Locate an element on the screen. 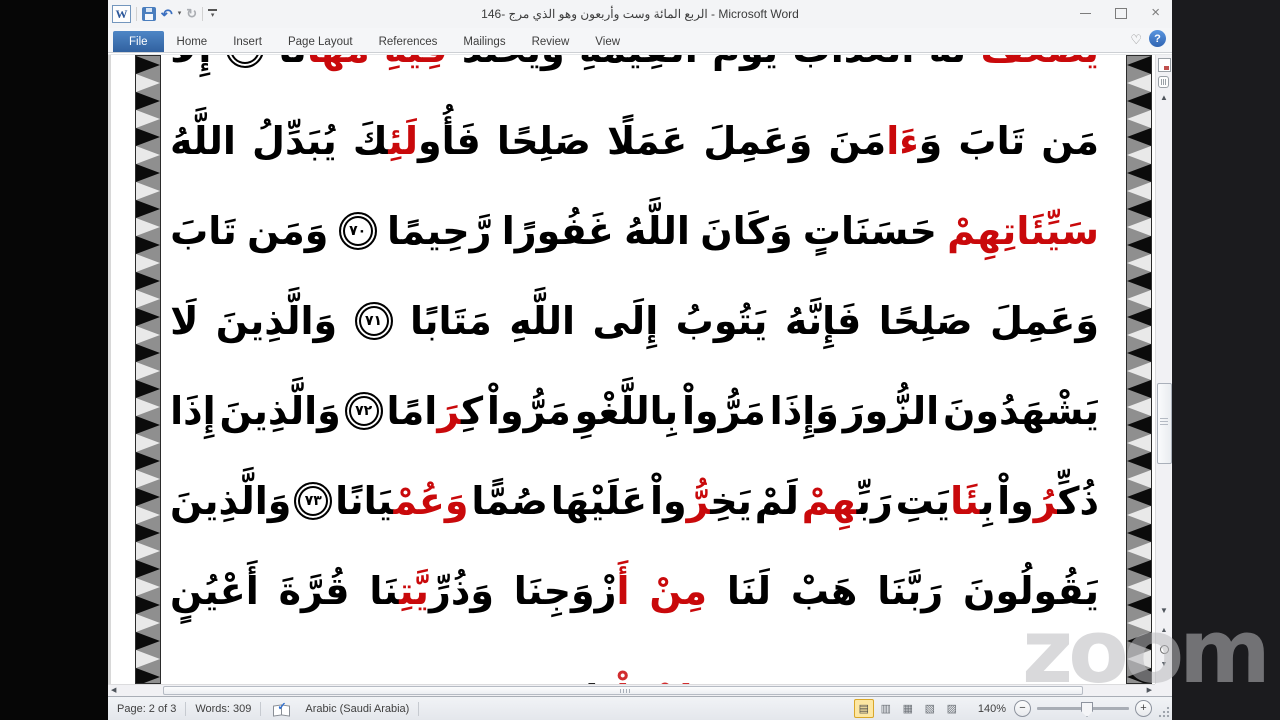  tab-view: View is located at coordinates (607, 41).